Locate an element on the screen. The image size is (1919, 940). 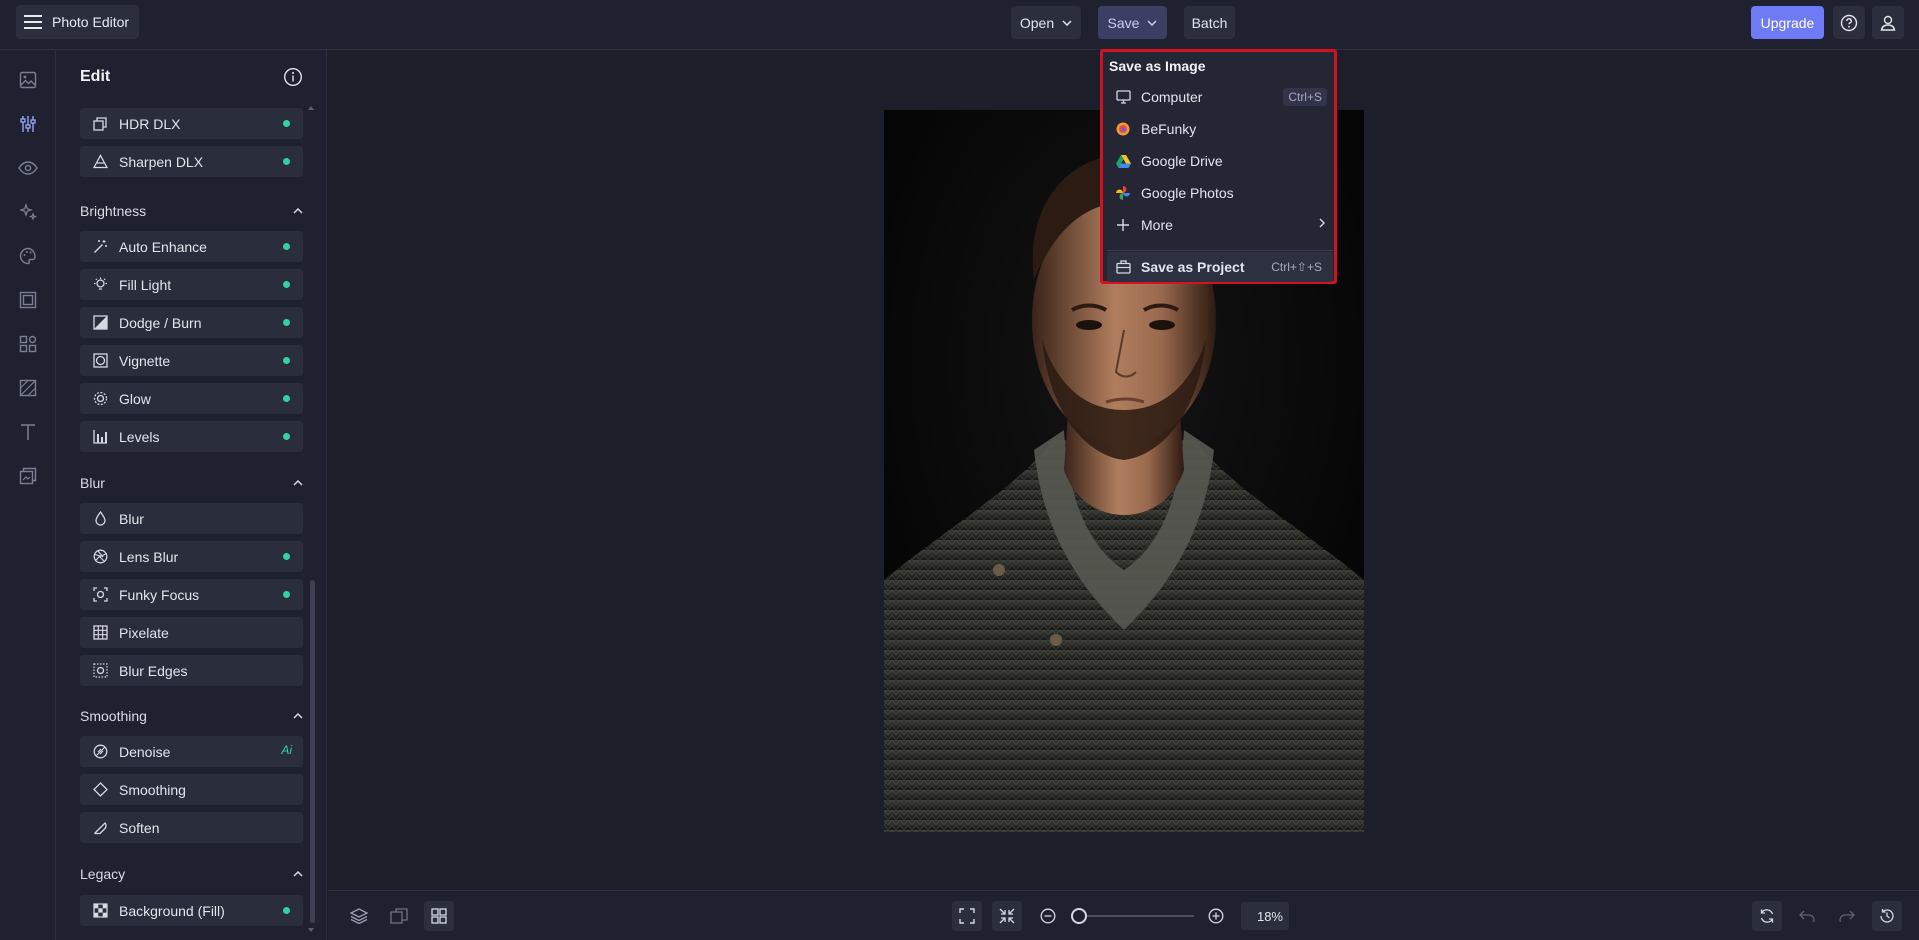
section-title: Blur is located at coordinates (92, 483).